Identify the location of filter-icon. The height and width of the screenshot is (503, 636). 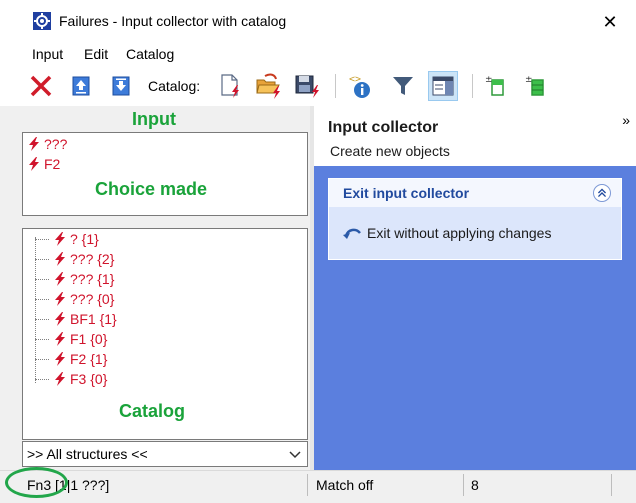
(403, 86).